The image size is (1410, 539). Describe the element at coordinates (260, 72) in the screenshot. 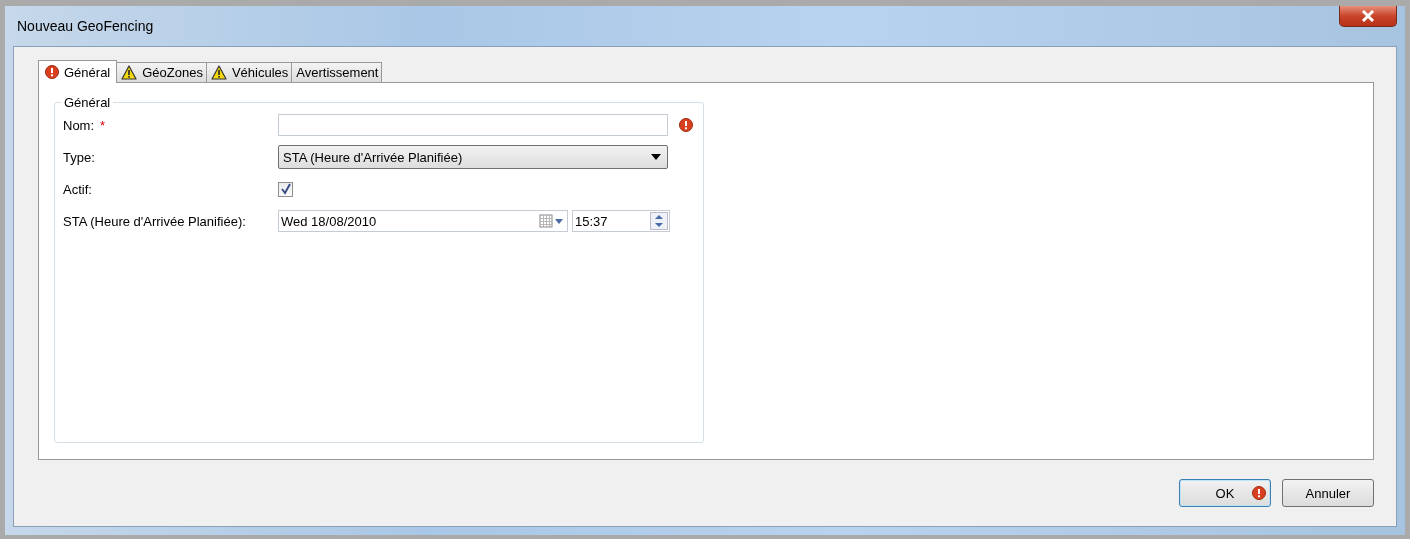

I see `tab-label: Véhicules` at that location.